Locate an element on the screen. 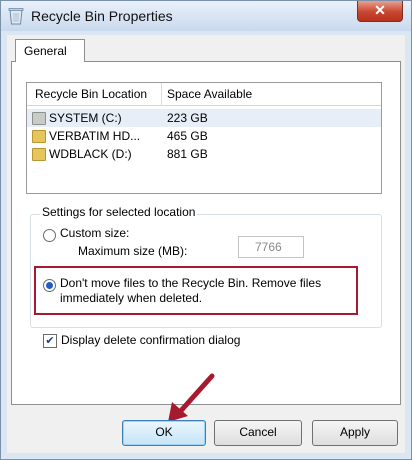 Image resolution: width=412 pixels, height=460 pixels. space-available: 223 GB is located at coordinates (187, 118).